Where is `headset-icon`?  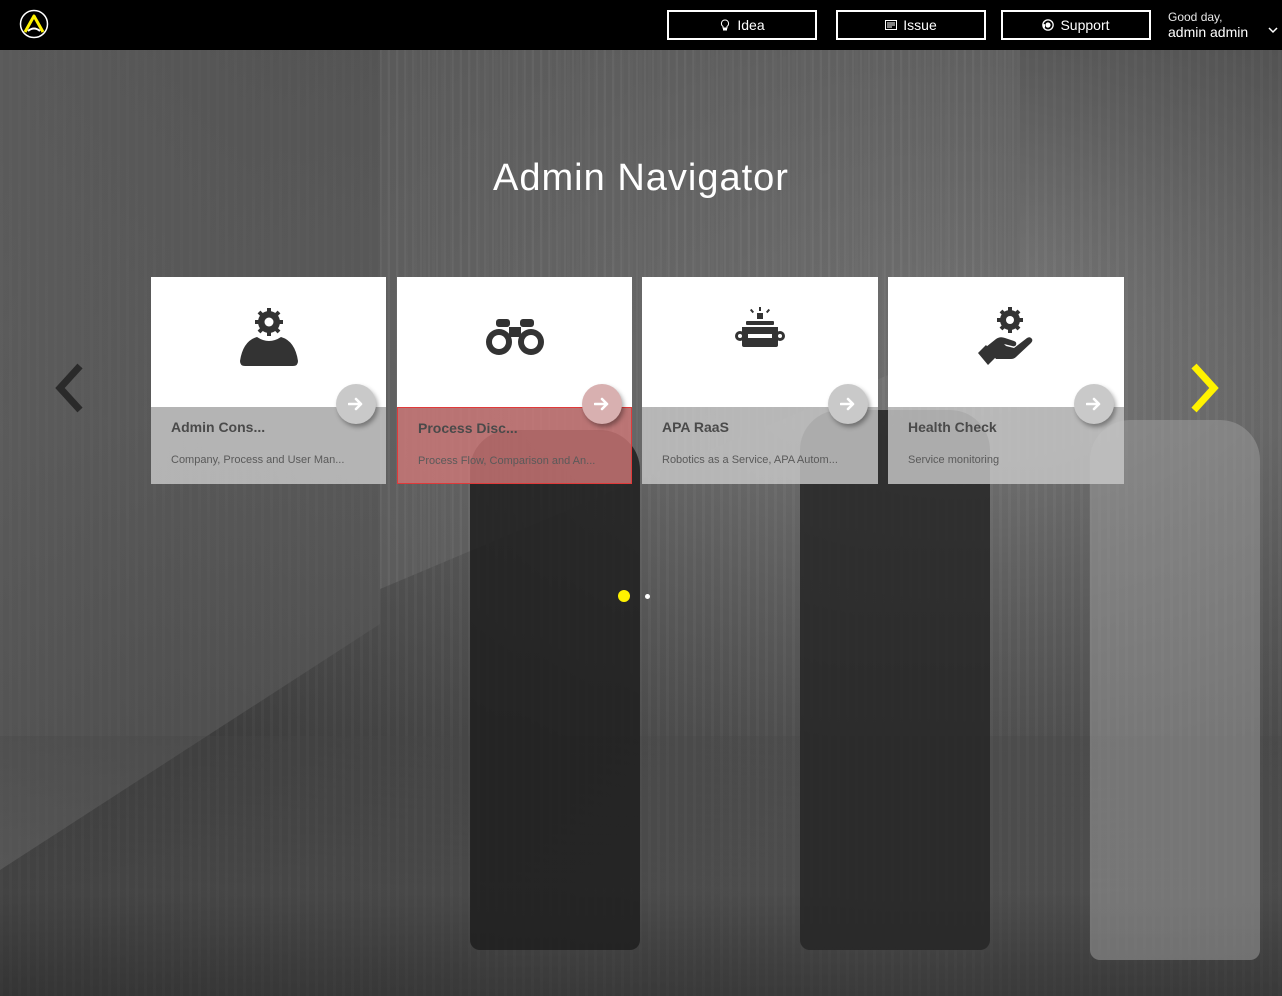
headset-icon is located at coordinates (1048, 25).